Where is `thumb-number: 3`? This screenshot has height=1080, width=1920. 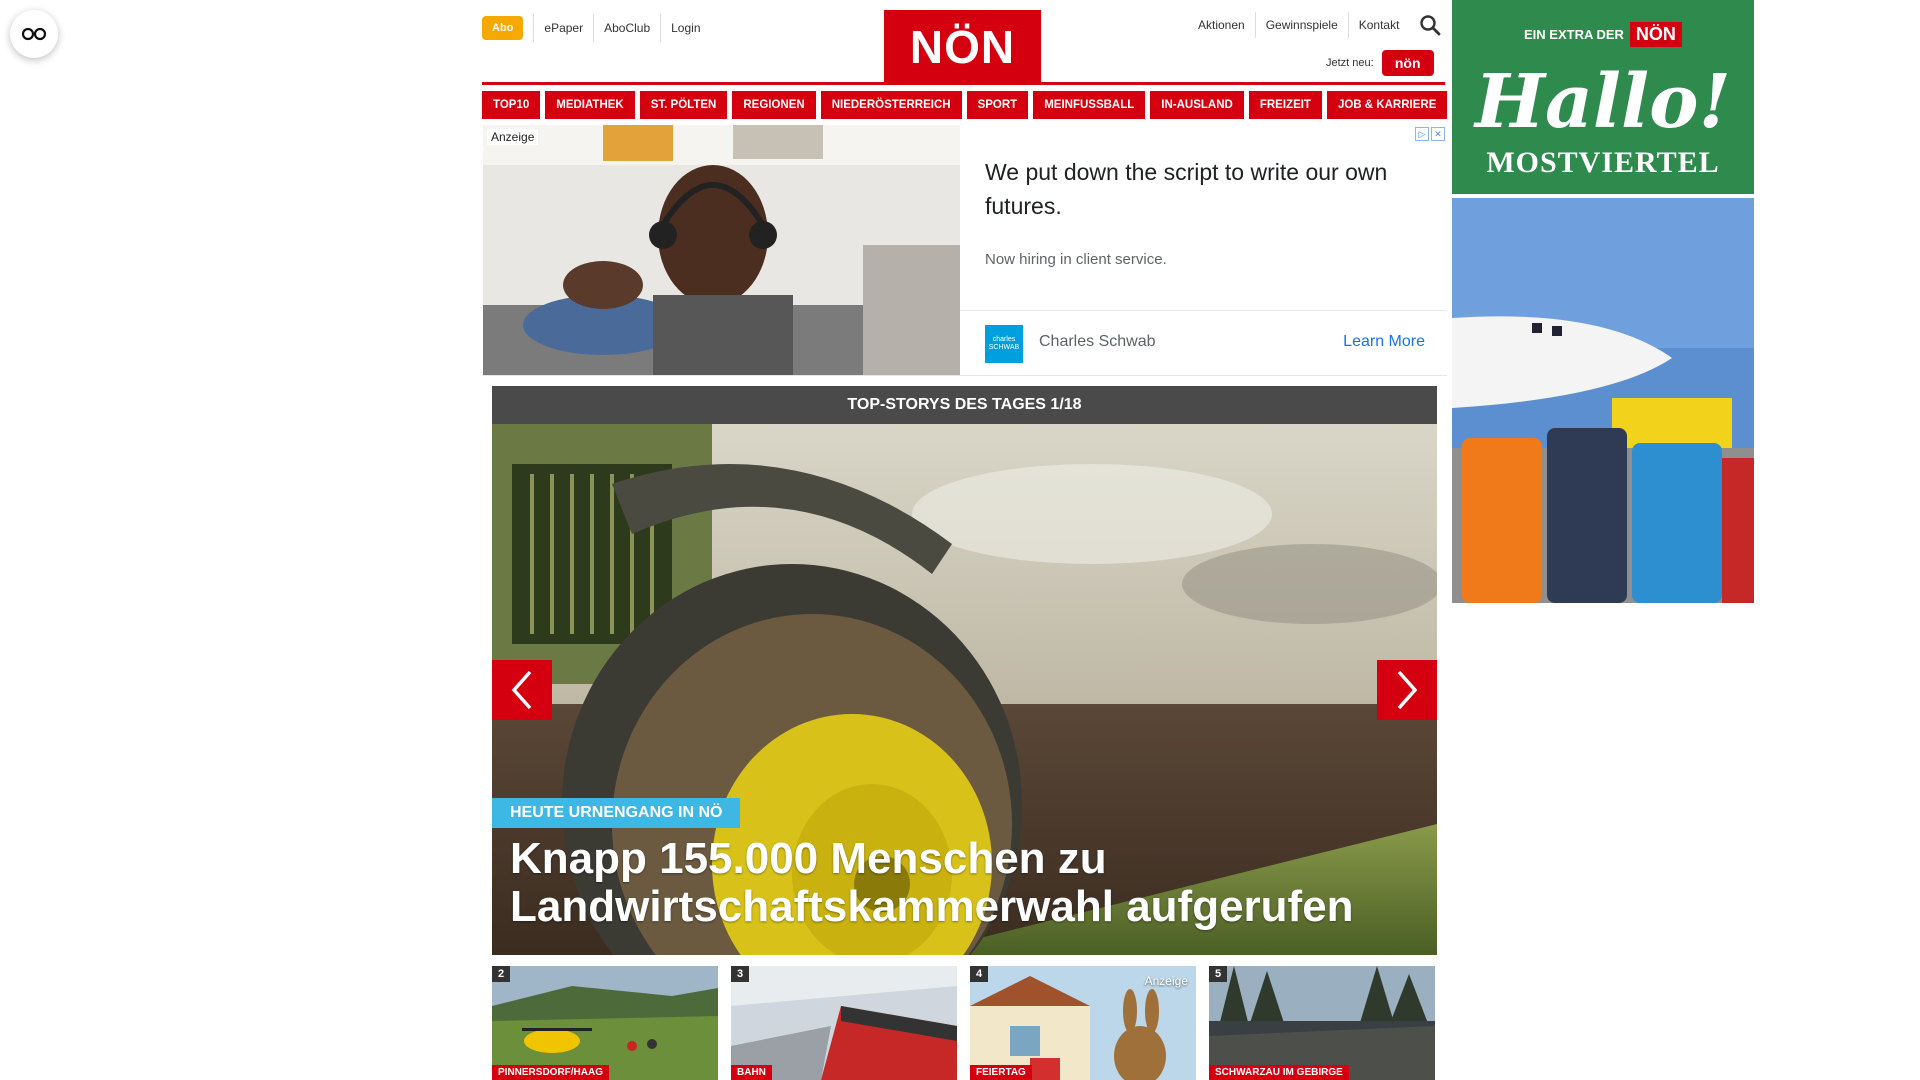
thumb-number: 3 is located at coordinates (740, 974).